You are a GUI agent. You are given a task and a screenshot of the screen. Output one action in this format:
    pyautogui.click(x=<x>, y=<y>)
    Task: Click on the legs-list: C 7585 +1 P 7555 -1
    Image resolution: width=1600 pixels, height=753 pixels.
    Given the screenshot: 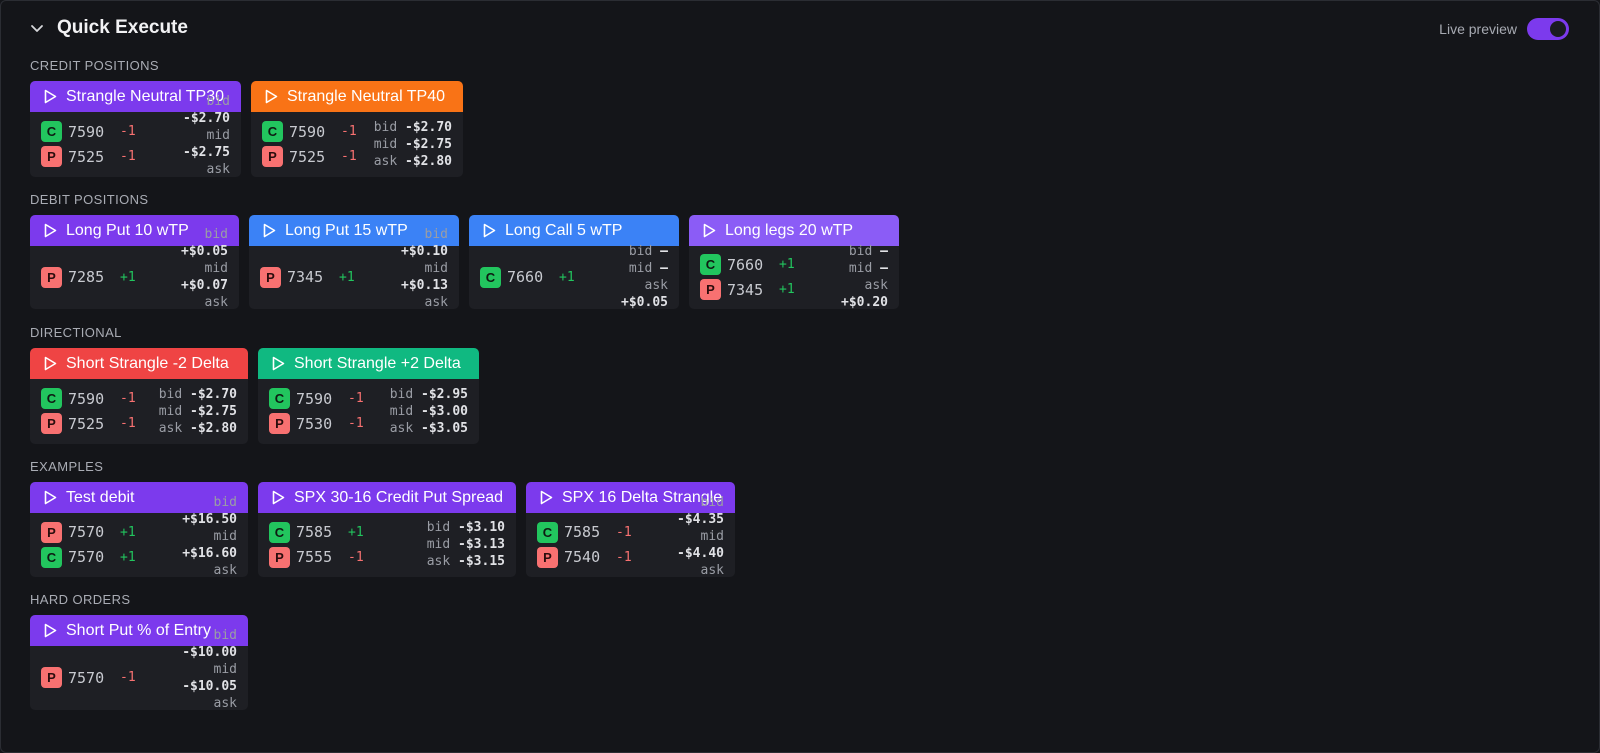 What is the action you would take?
    pyautogui.click(x=320, y=544)
    